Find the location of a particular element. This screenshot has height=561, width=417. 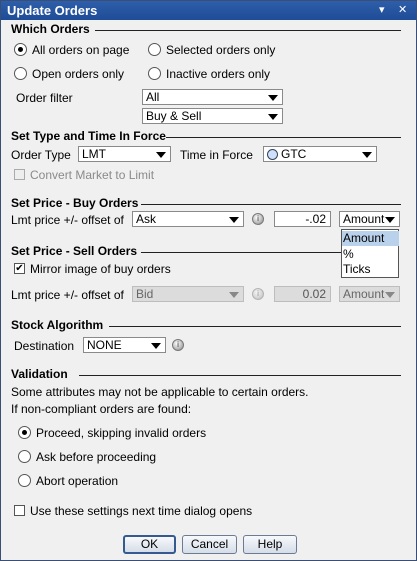

radio-proceed-label: Proceed, skipping invalid orders is located at coordinates (121, 433).